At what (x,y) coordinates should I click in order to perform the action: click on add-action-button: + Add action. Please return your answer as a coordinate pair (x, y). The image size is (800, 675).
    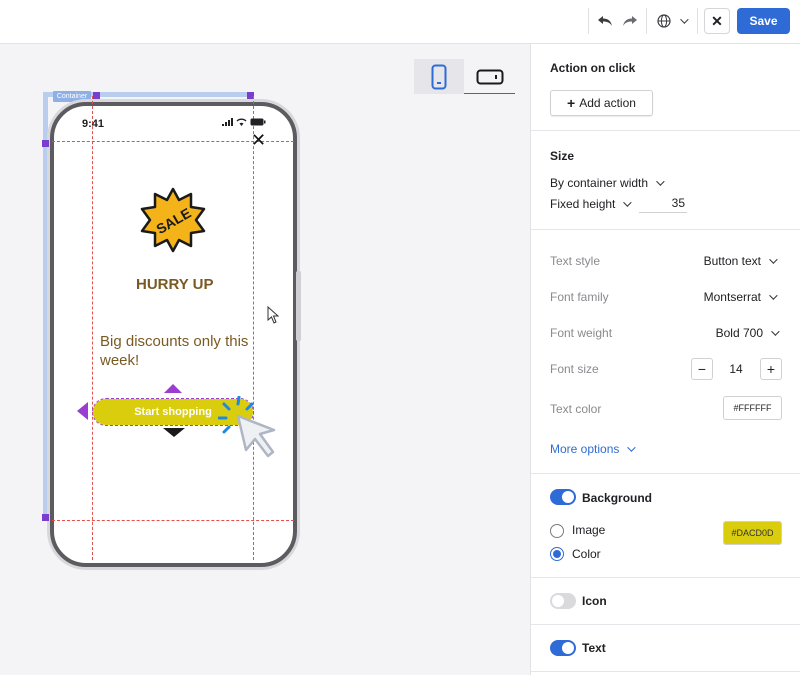
    Looking at the image, I should click on (601, 103).